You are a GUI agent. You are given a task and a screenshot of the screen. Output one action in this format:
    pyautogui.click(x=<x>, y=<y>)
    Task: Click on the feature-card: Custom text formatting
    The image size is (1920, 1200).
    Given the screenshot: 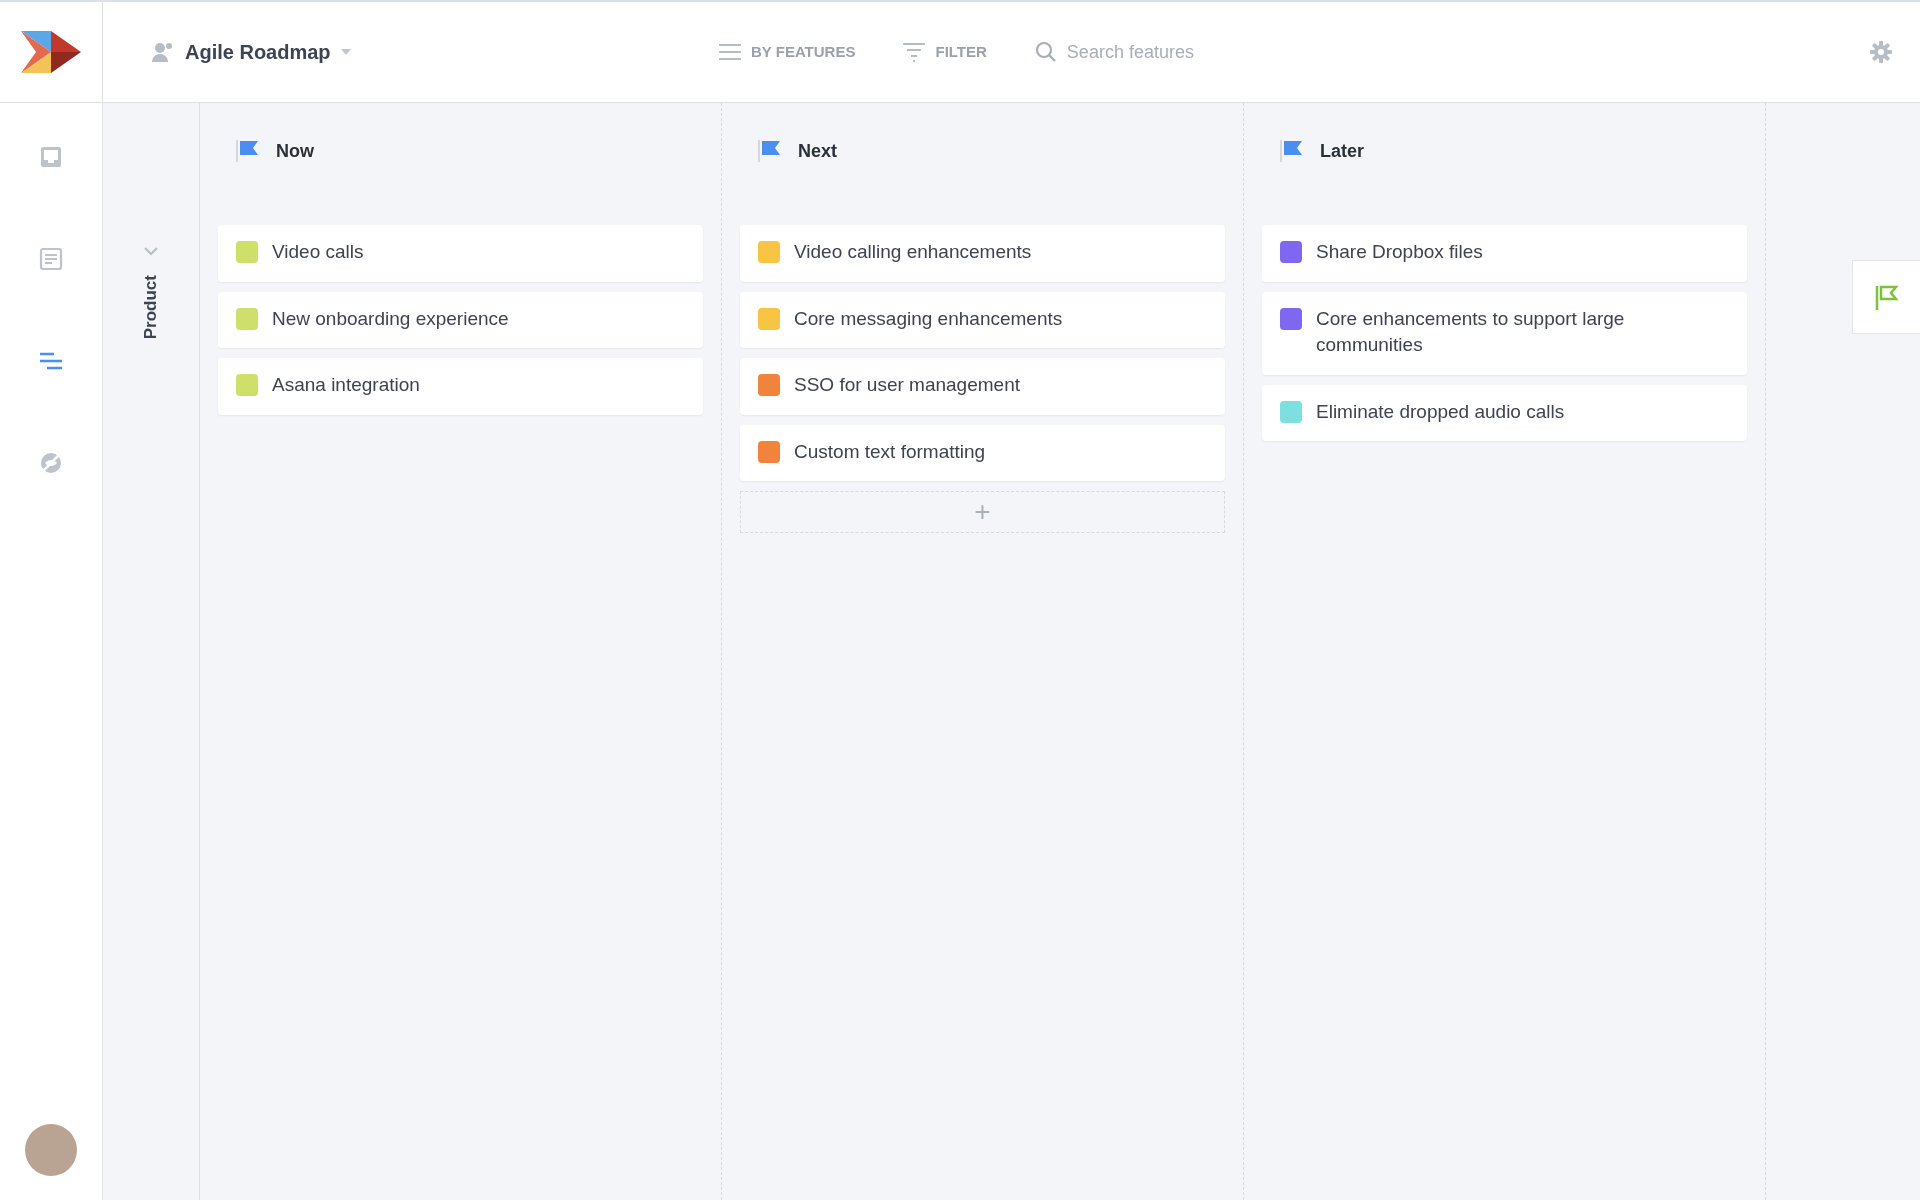 What is the action you would take?
    pyautogui.click(x=982, y=453)
    